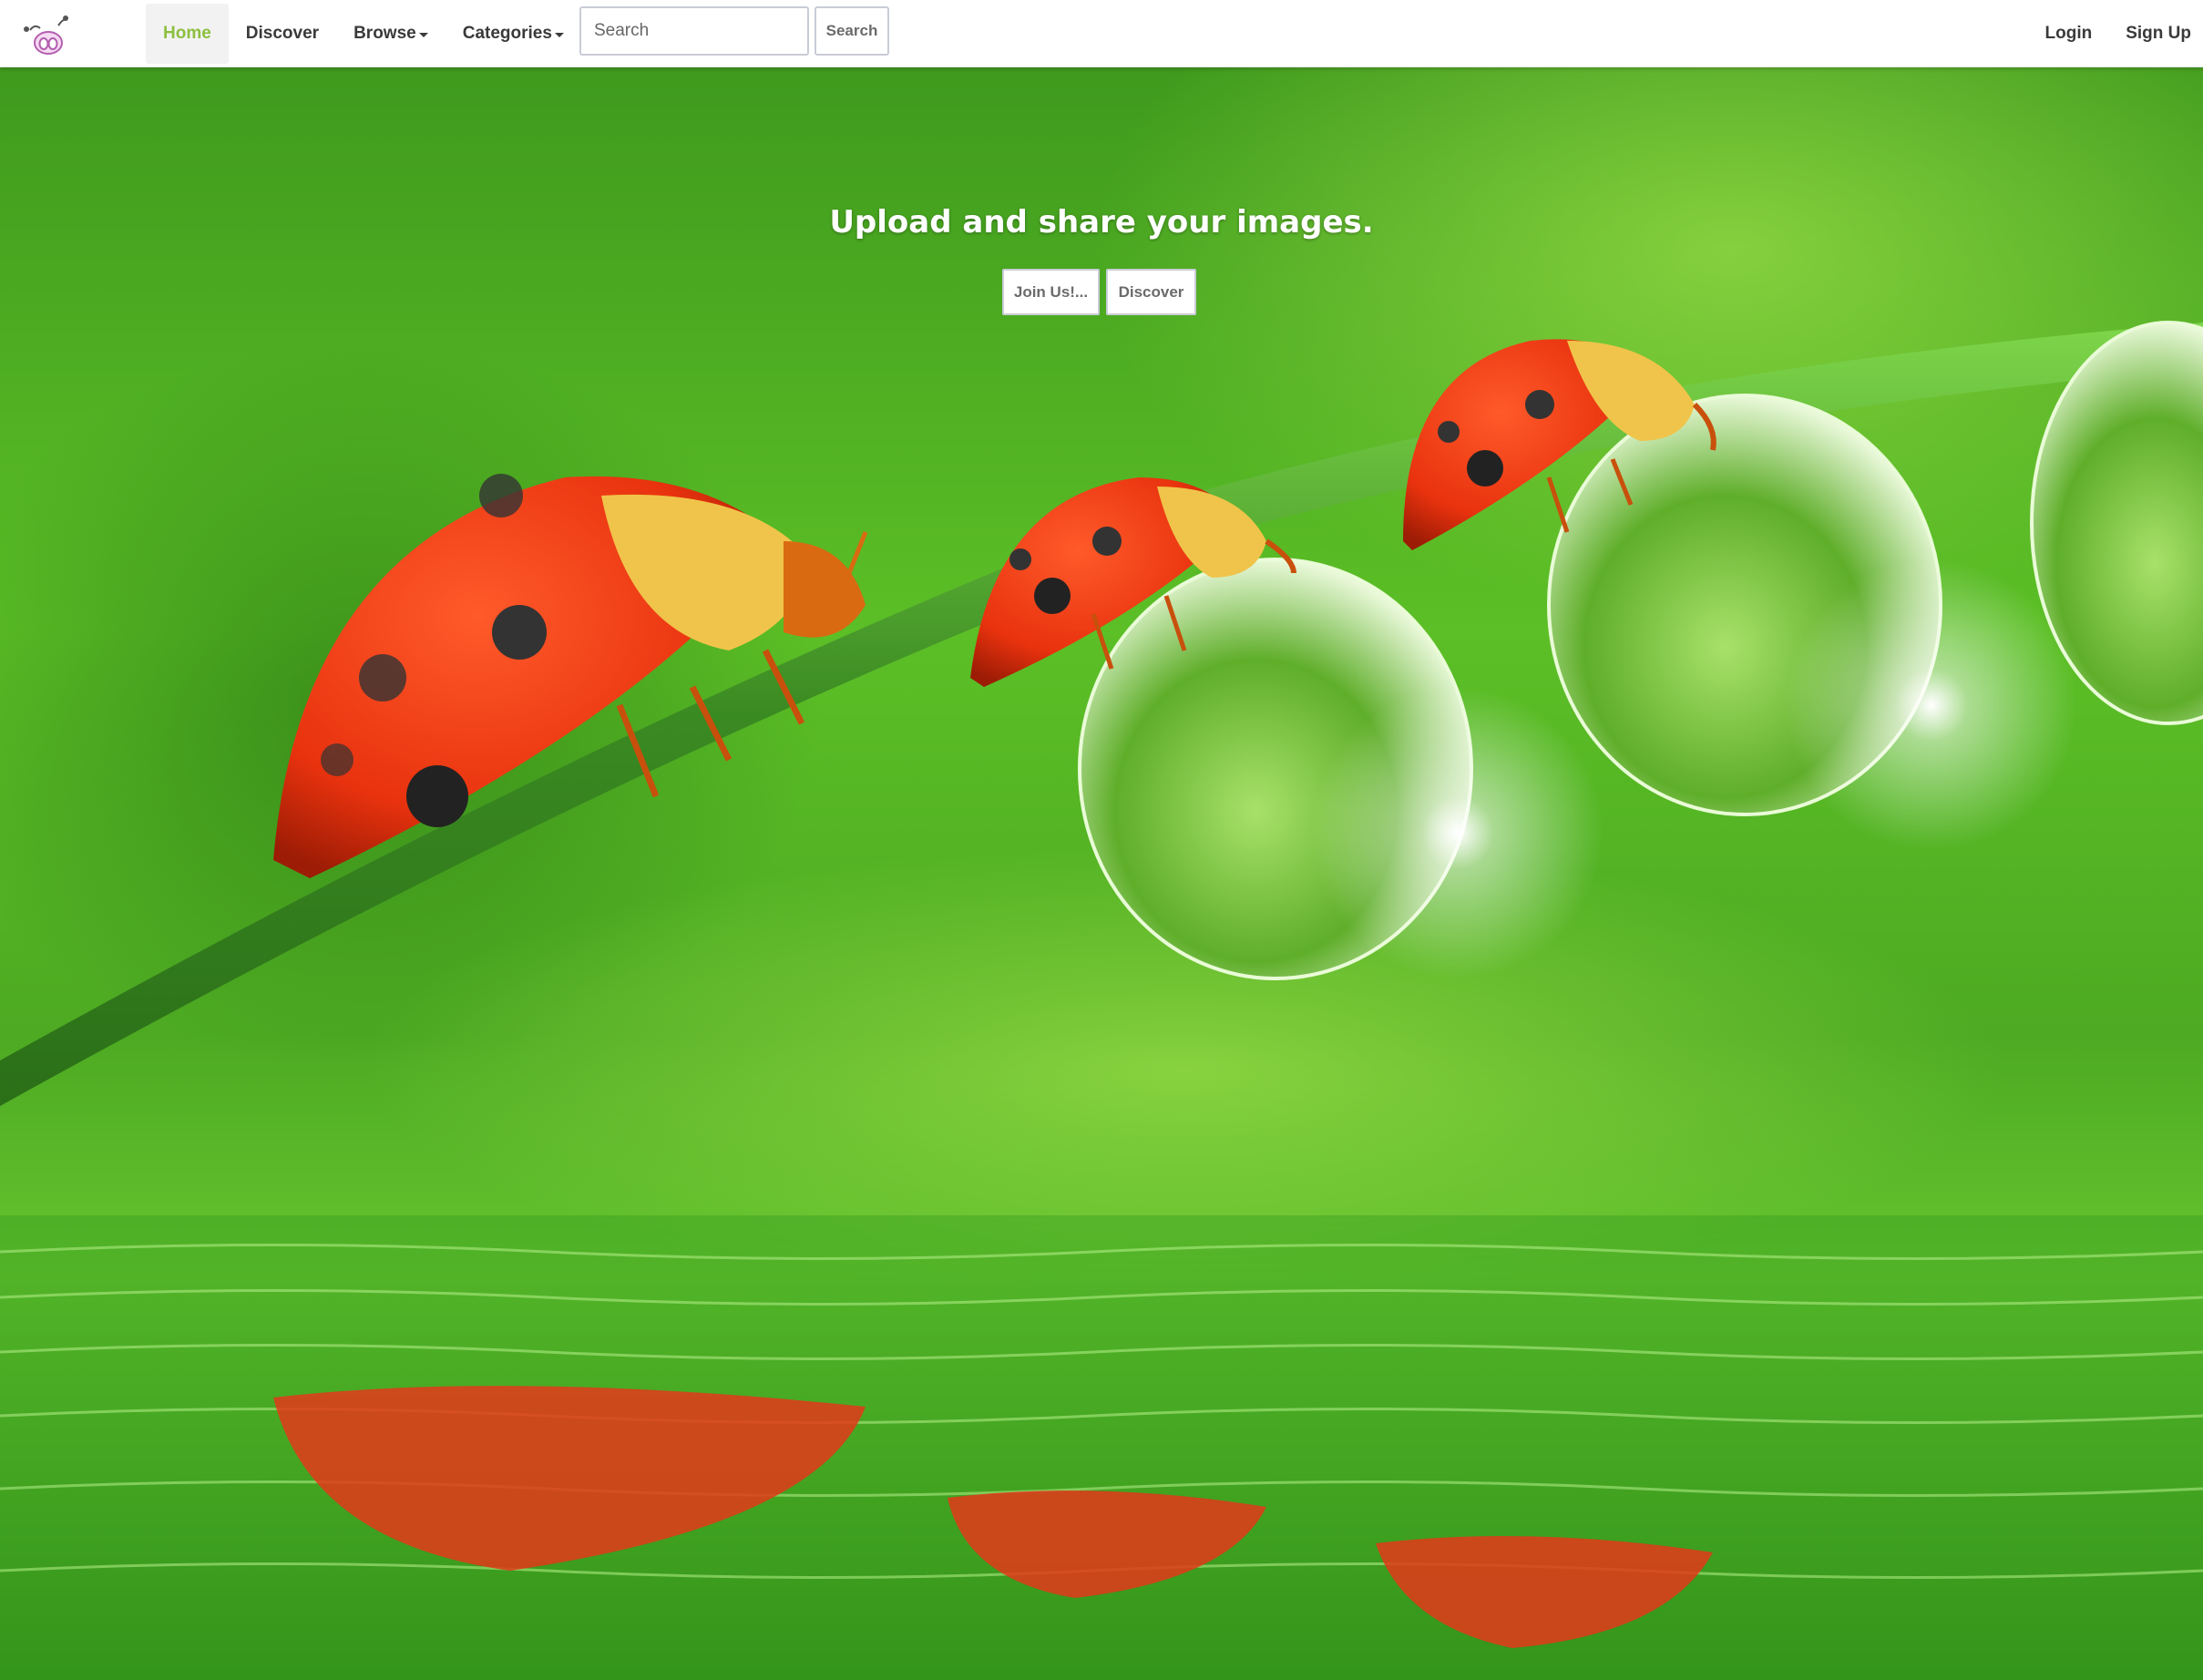  I want to click on search-input, so click(694, 31).